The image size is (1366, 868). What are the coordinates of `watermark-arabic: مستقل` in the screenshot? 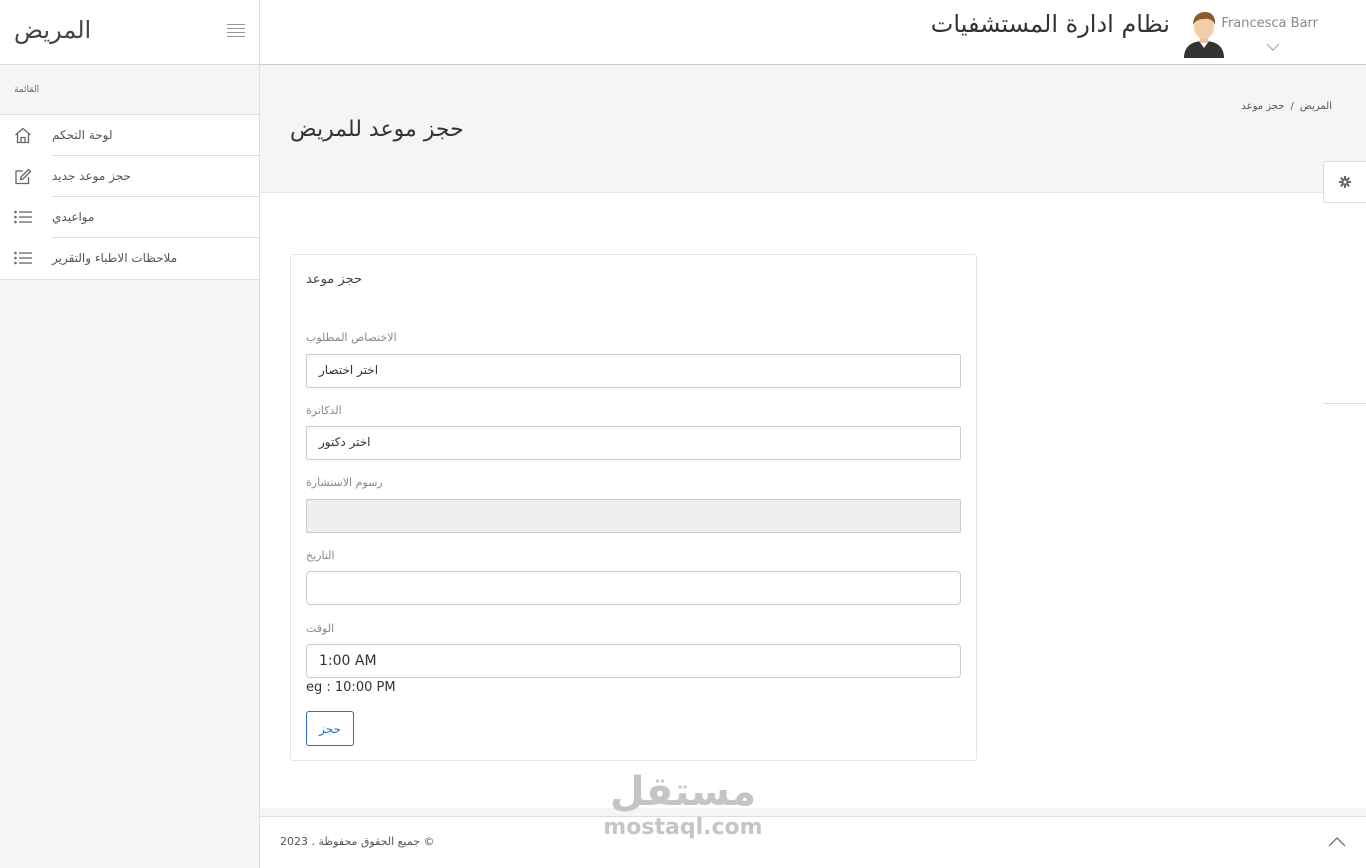 It's located at (683, 792).